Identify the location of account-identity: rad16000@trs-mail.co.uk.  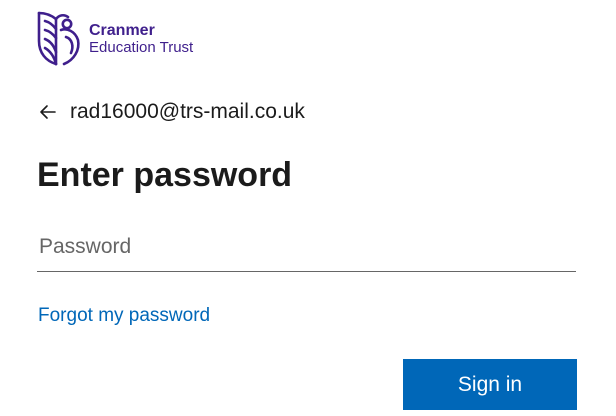
(171, 112).